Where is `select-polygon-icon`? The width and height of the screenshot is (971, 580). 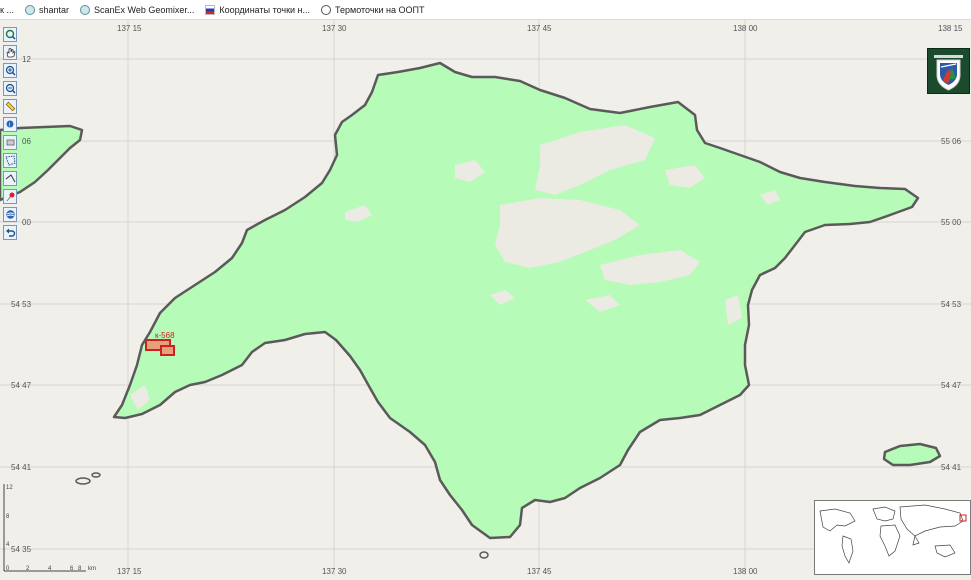
select-polygon-icon is located at coordinates (10, 160).